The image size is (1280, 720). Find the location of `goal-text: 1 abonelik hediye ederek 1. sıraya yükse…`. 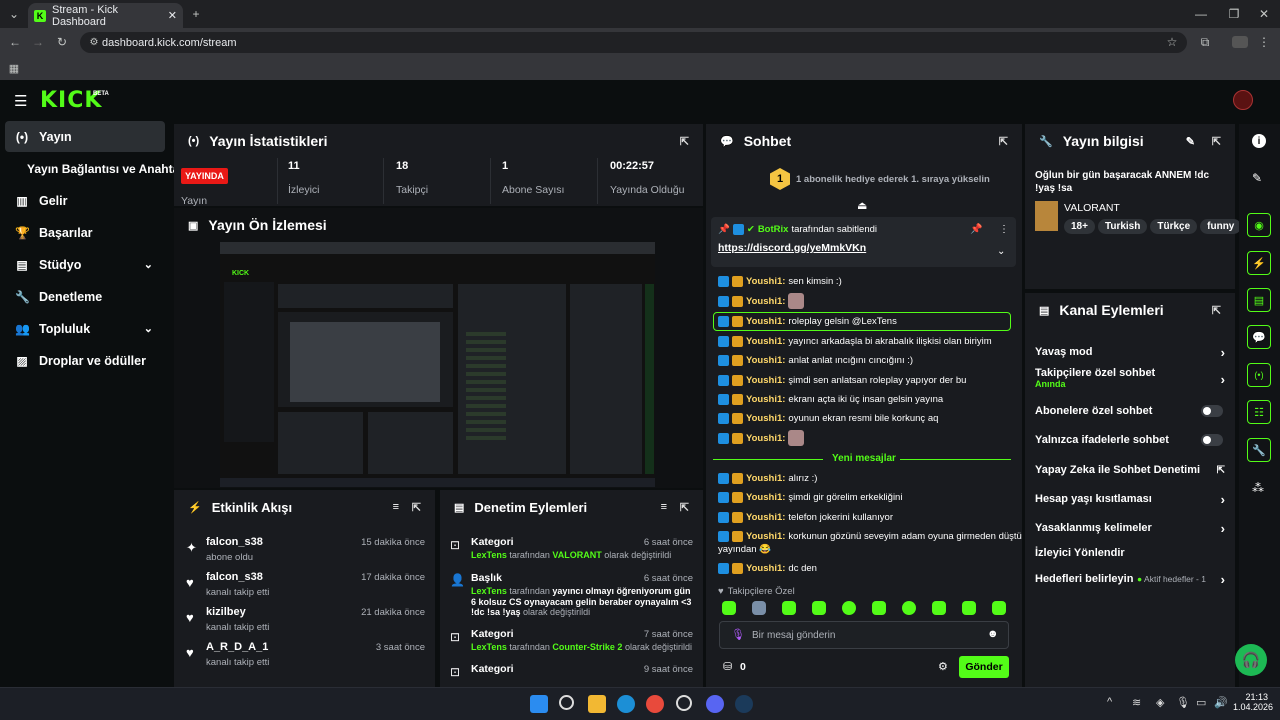

goal-text: 1 abonelik hediye ederek 1. sıraya yükse… is located at coordinates (893, 179).